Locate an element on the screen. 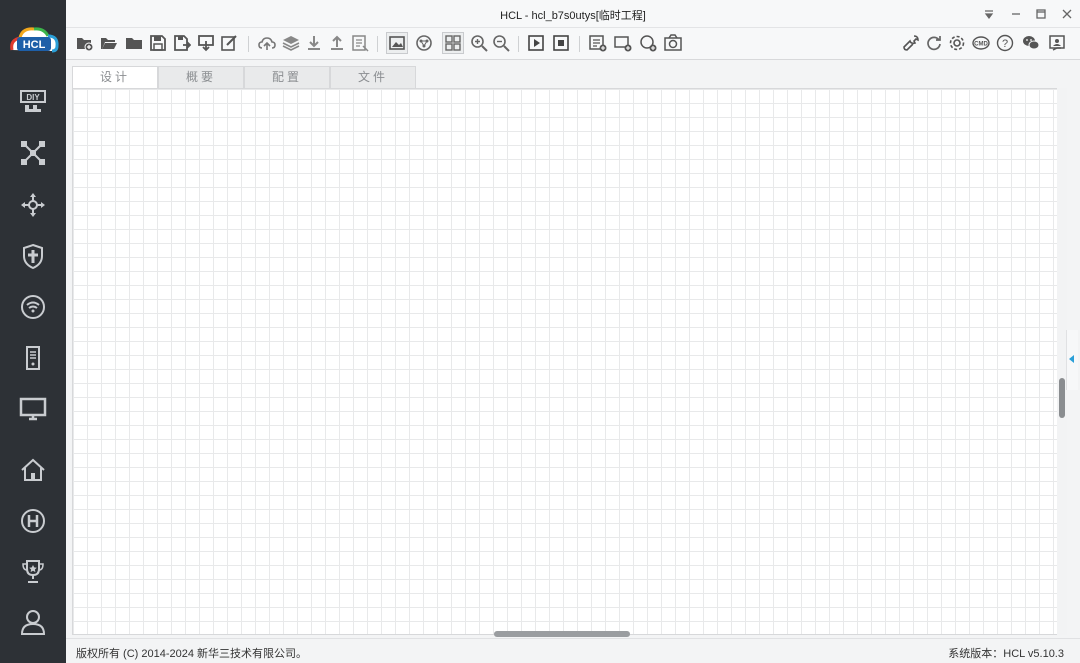 The image size is (1080, 663). tab-design: 设计 is located at coordinates (115, 77).